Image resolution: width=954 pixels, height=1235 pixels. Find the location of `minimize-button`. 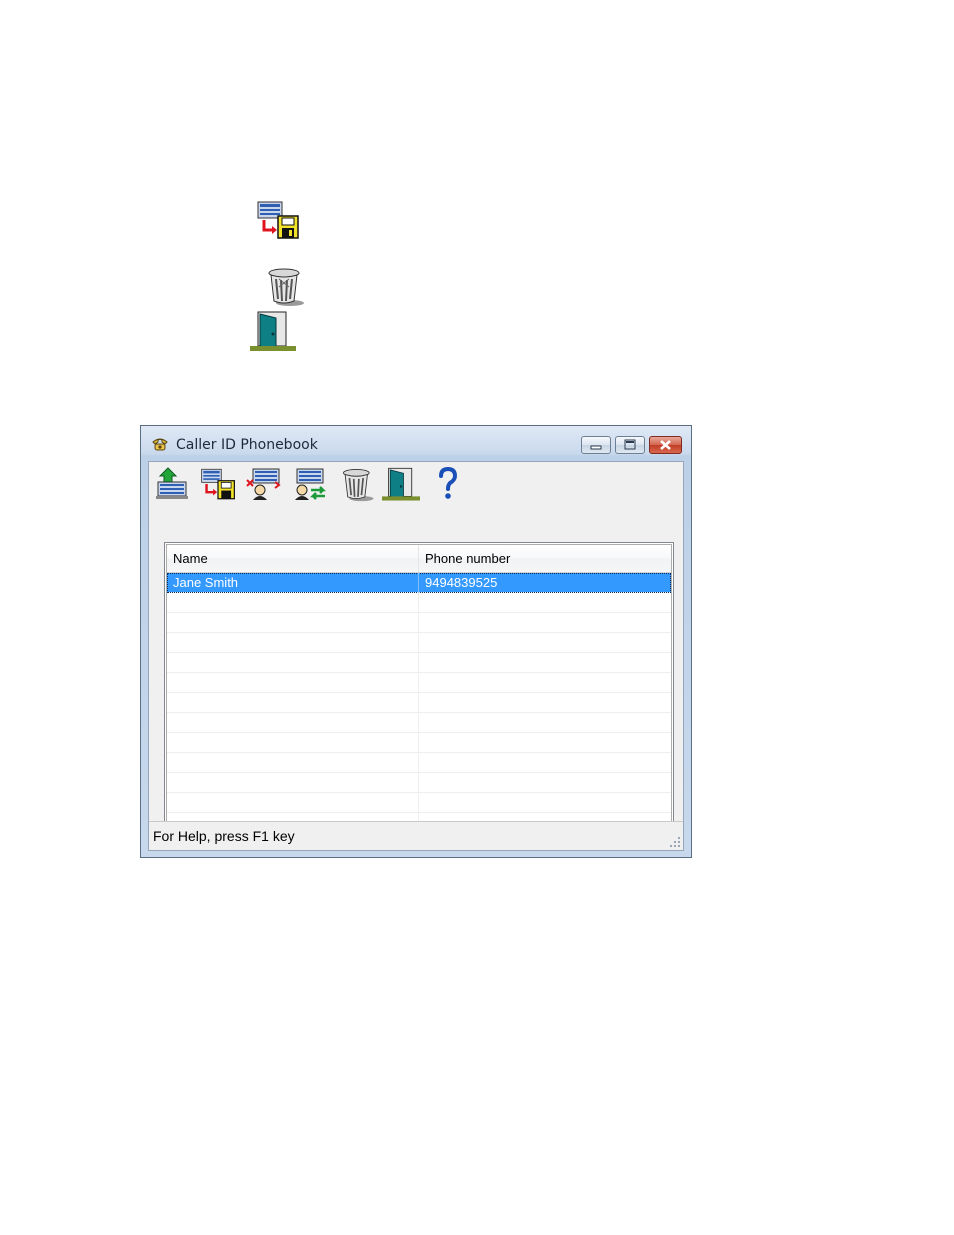

minimize-button is located at coordinates (596, 445).